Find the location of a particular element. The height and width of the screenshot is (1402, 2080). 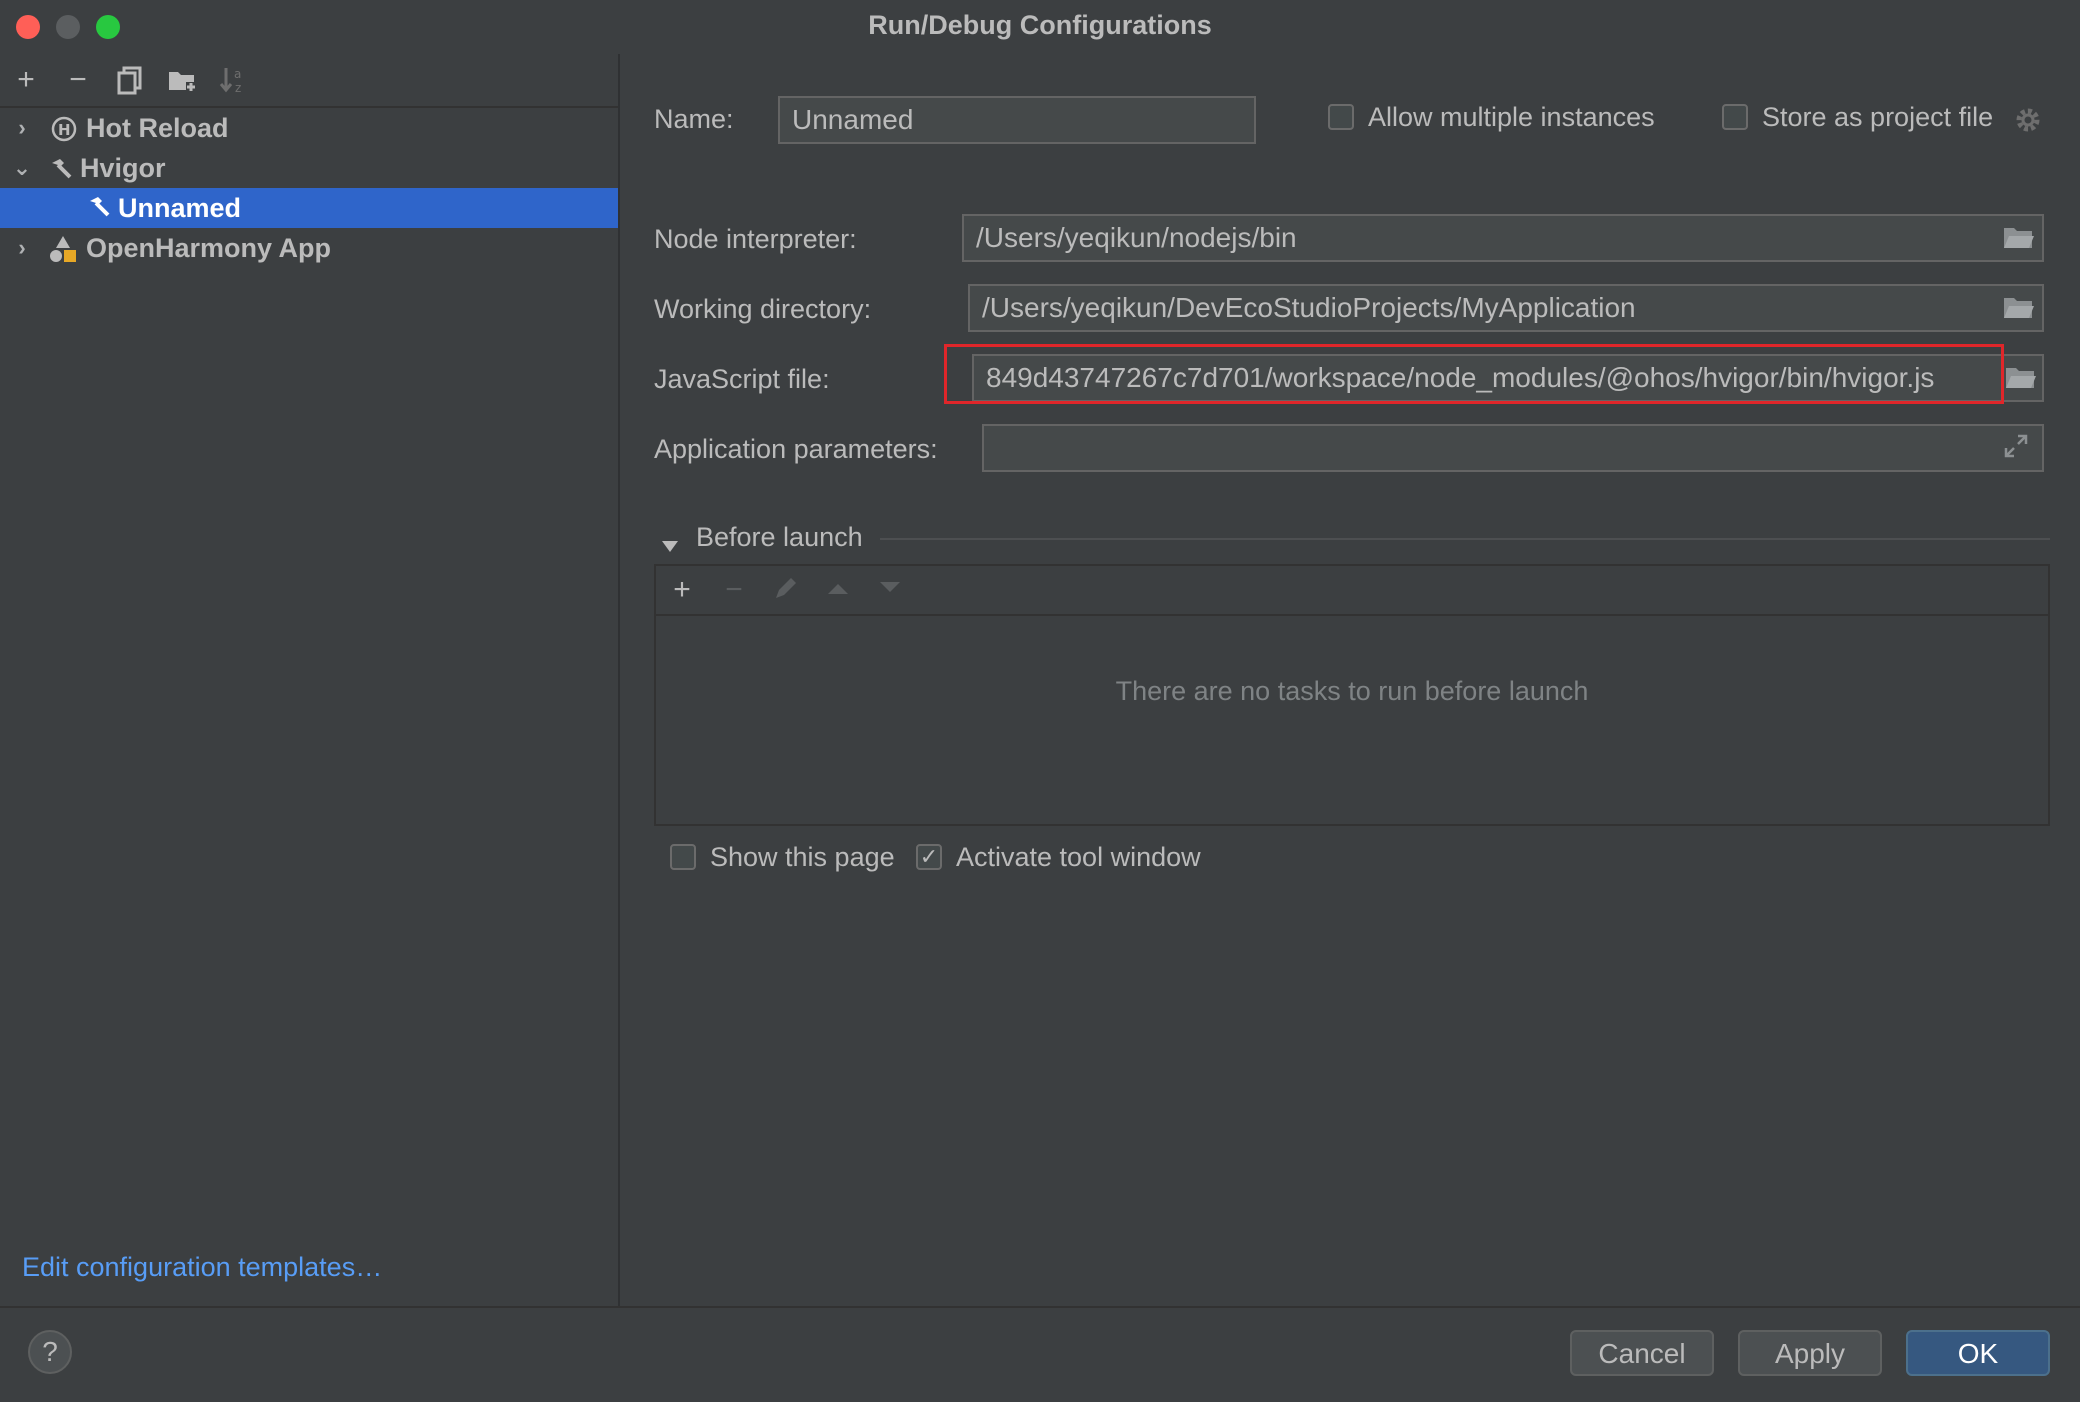

name-label: Name: is located at coordinates (694, 119).